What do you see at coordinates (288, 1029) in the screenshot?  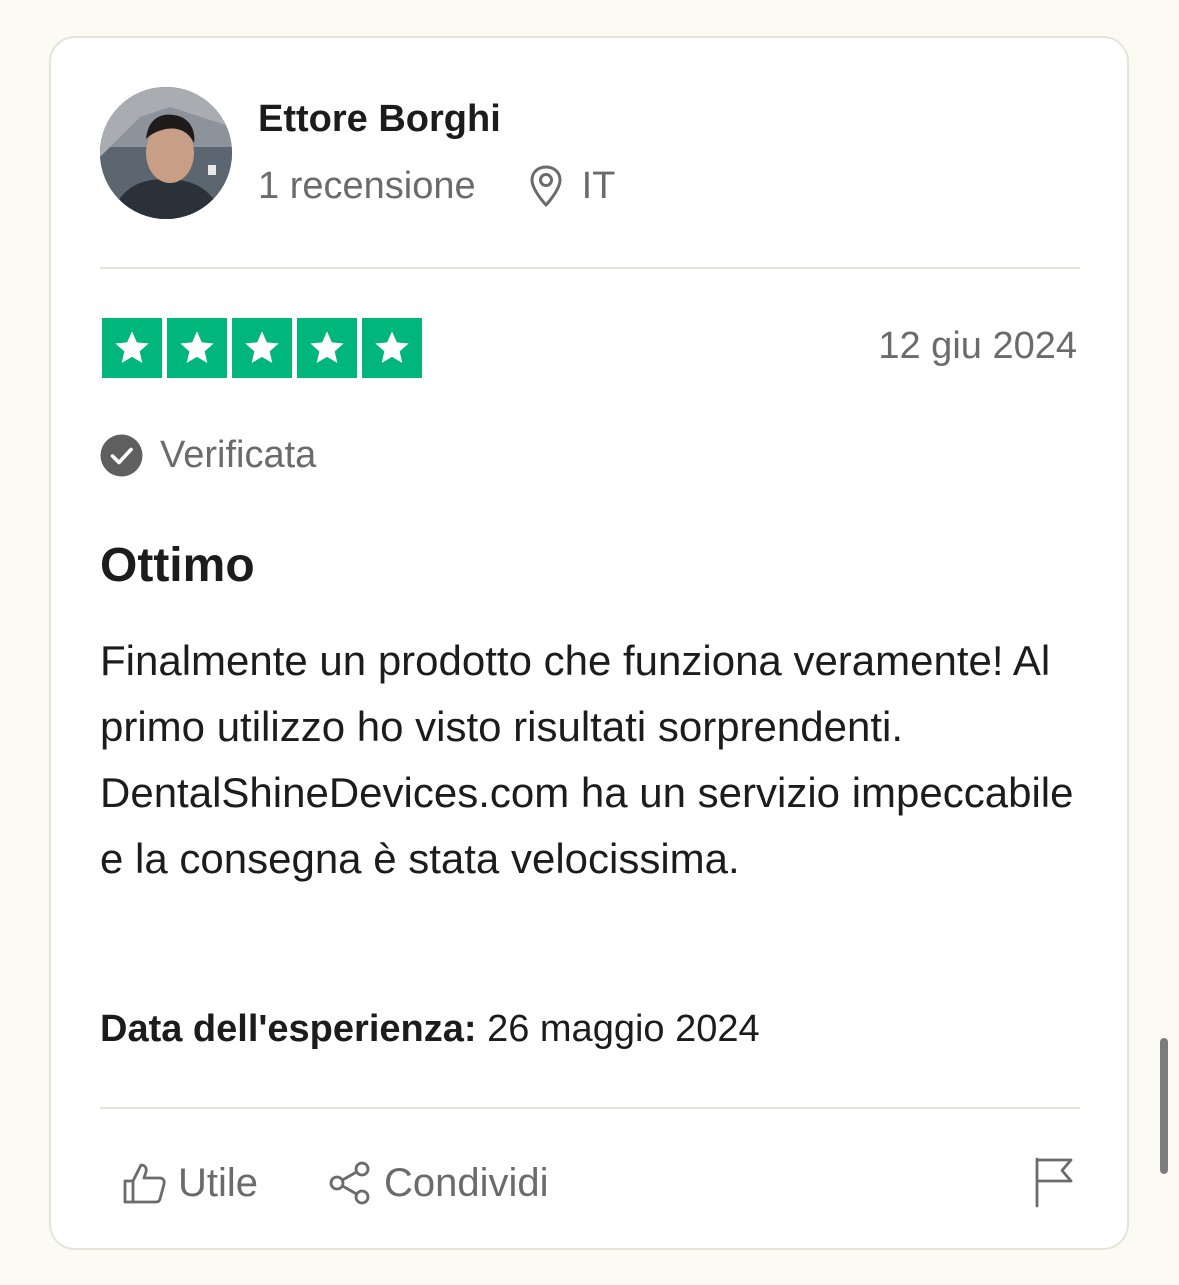 I see `experience-date-label: Data dell'esperienza:` at bounding box center [288, 1029].